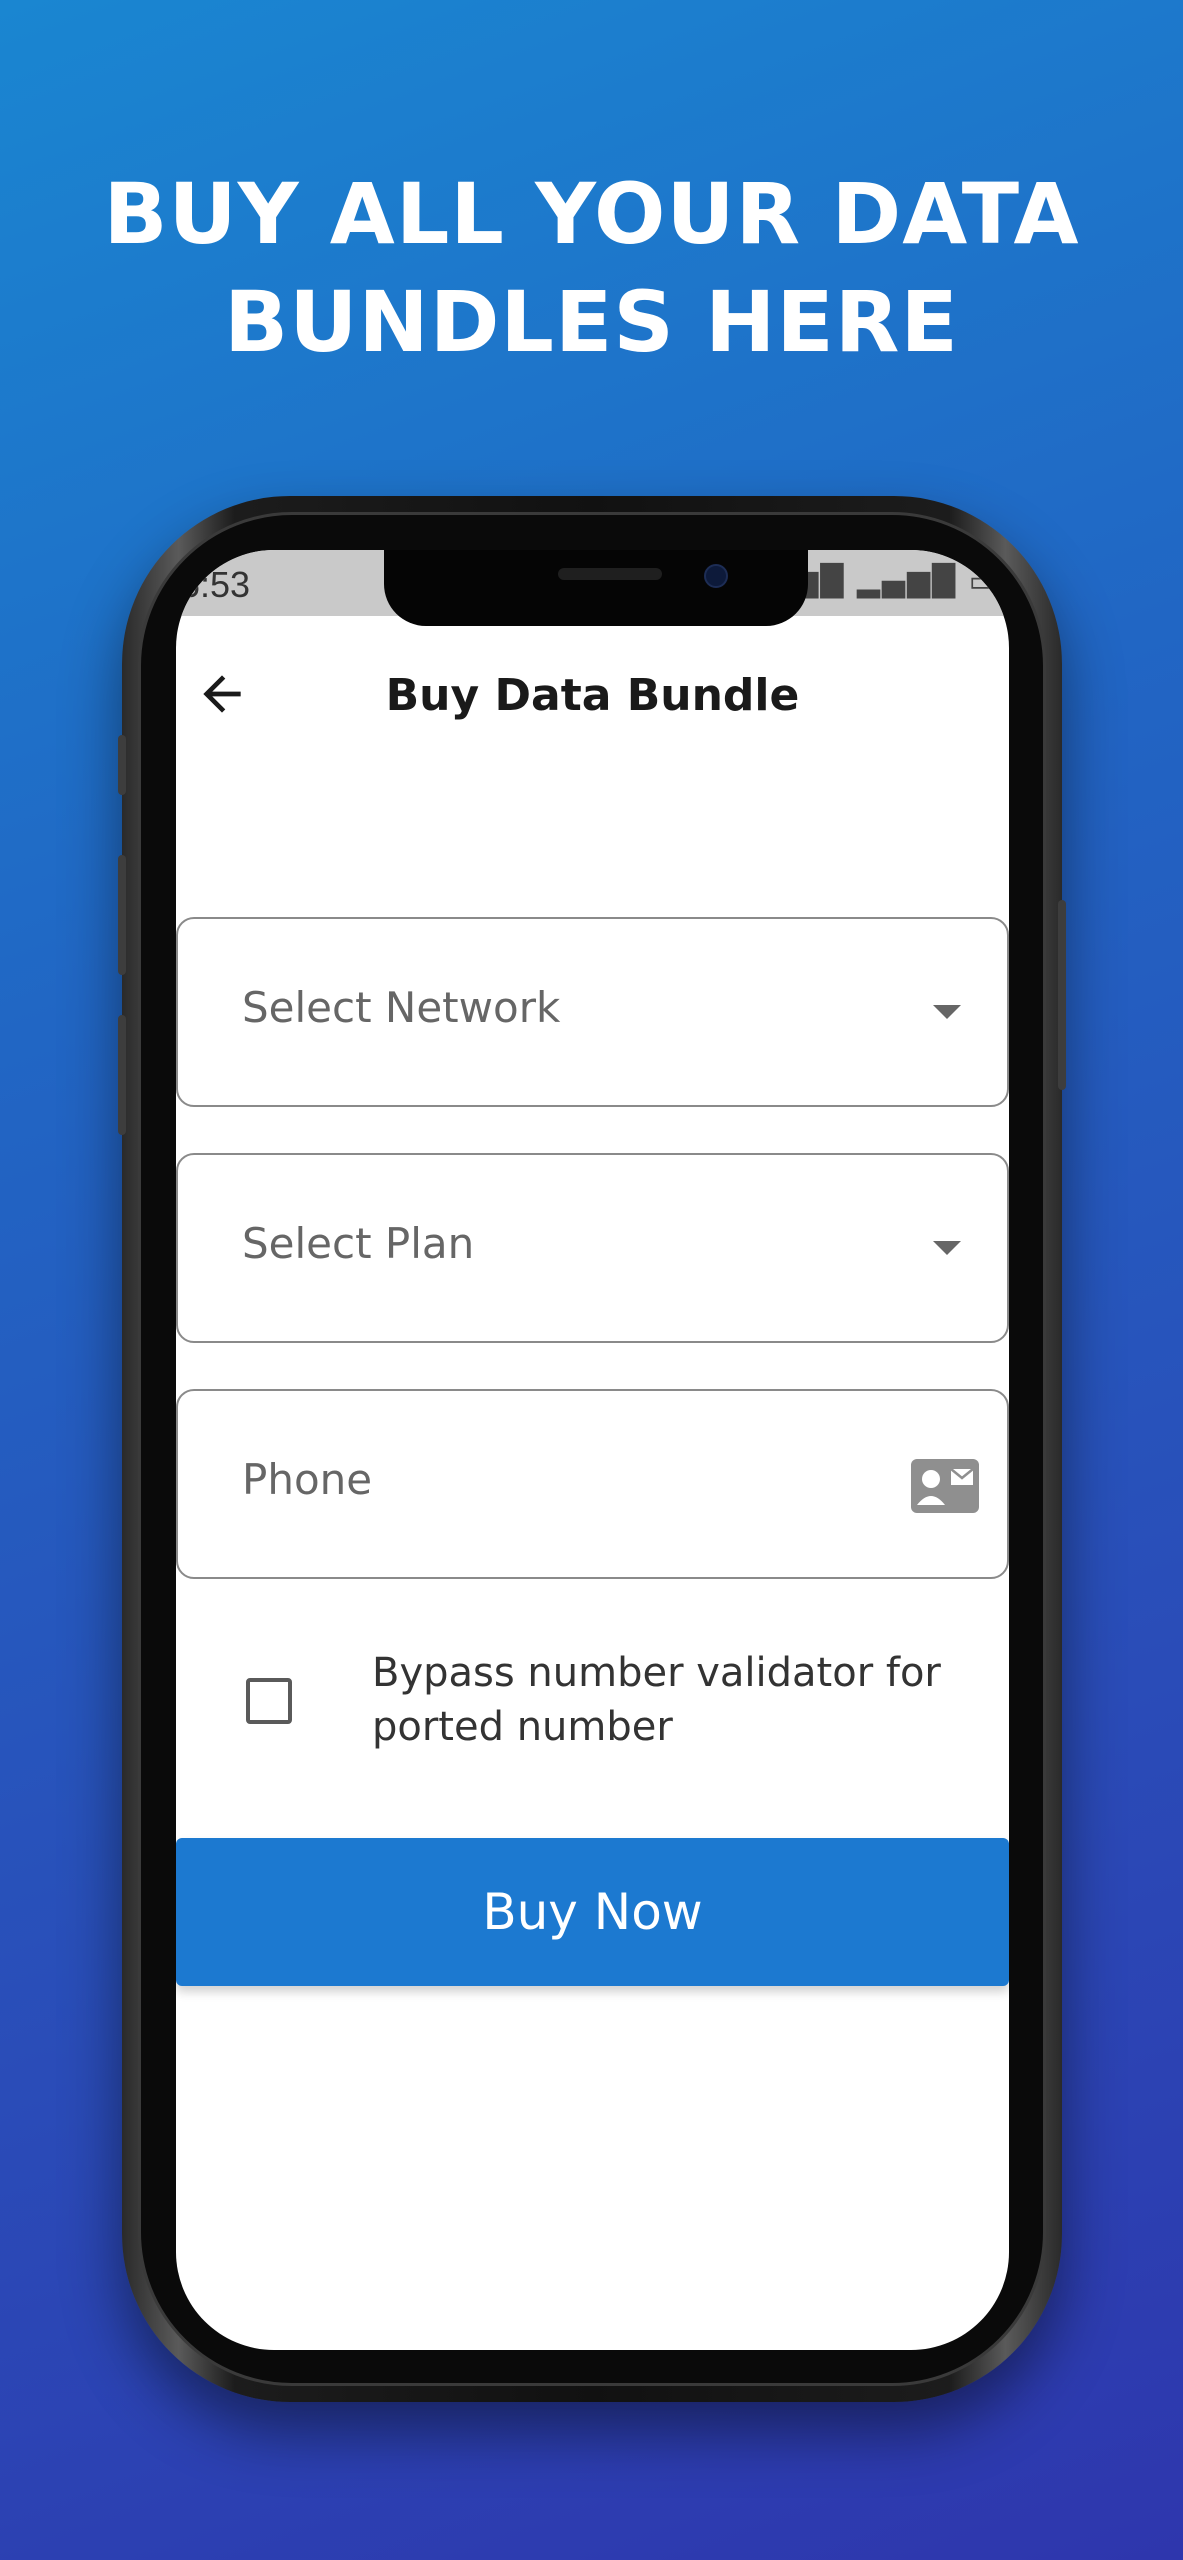 This screenshot has width=1183, height=2560. I want to click on buy-now-button: Buy Now, so click(592, 1912).